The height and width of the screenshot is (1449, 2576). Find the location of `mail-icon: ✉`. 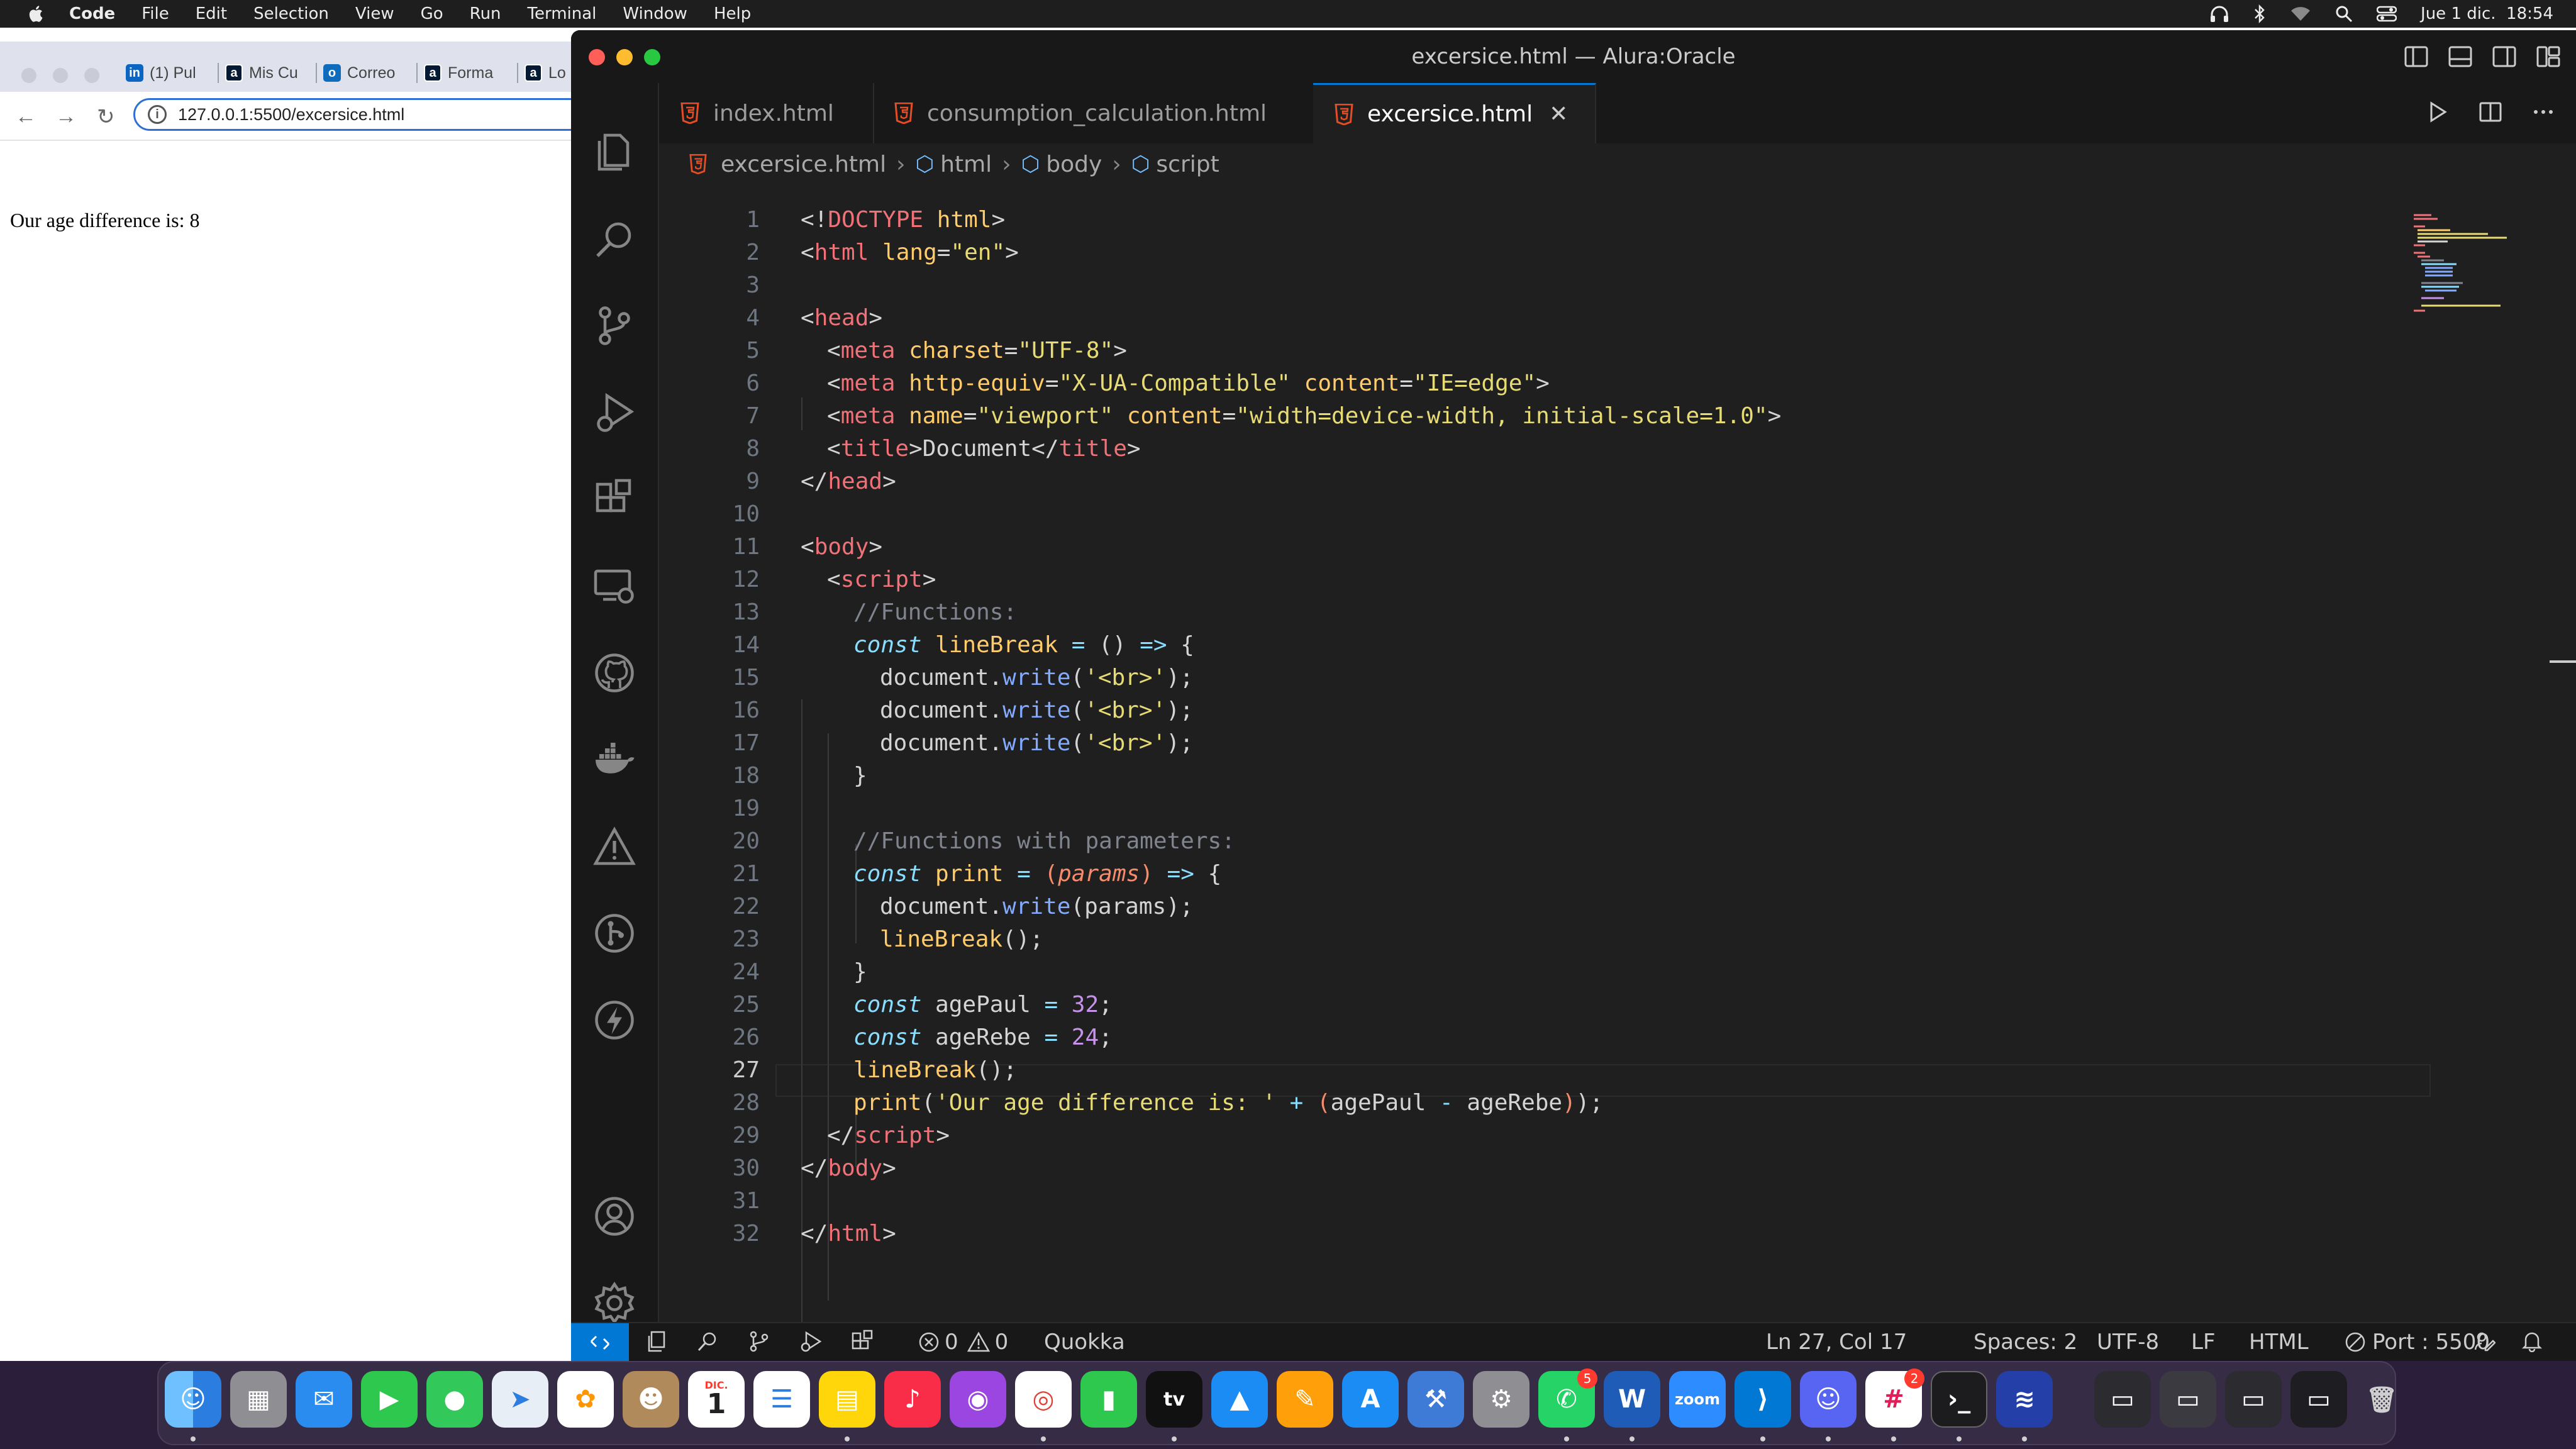

mail-icon: ✉ is located at coordinates (324, 1399).